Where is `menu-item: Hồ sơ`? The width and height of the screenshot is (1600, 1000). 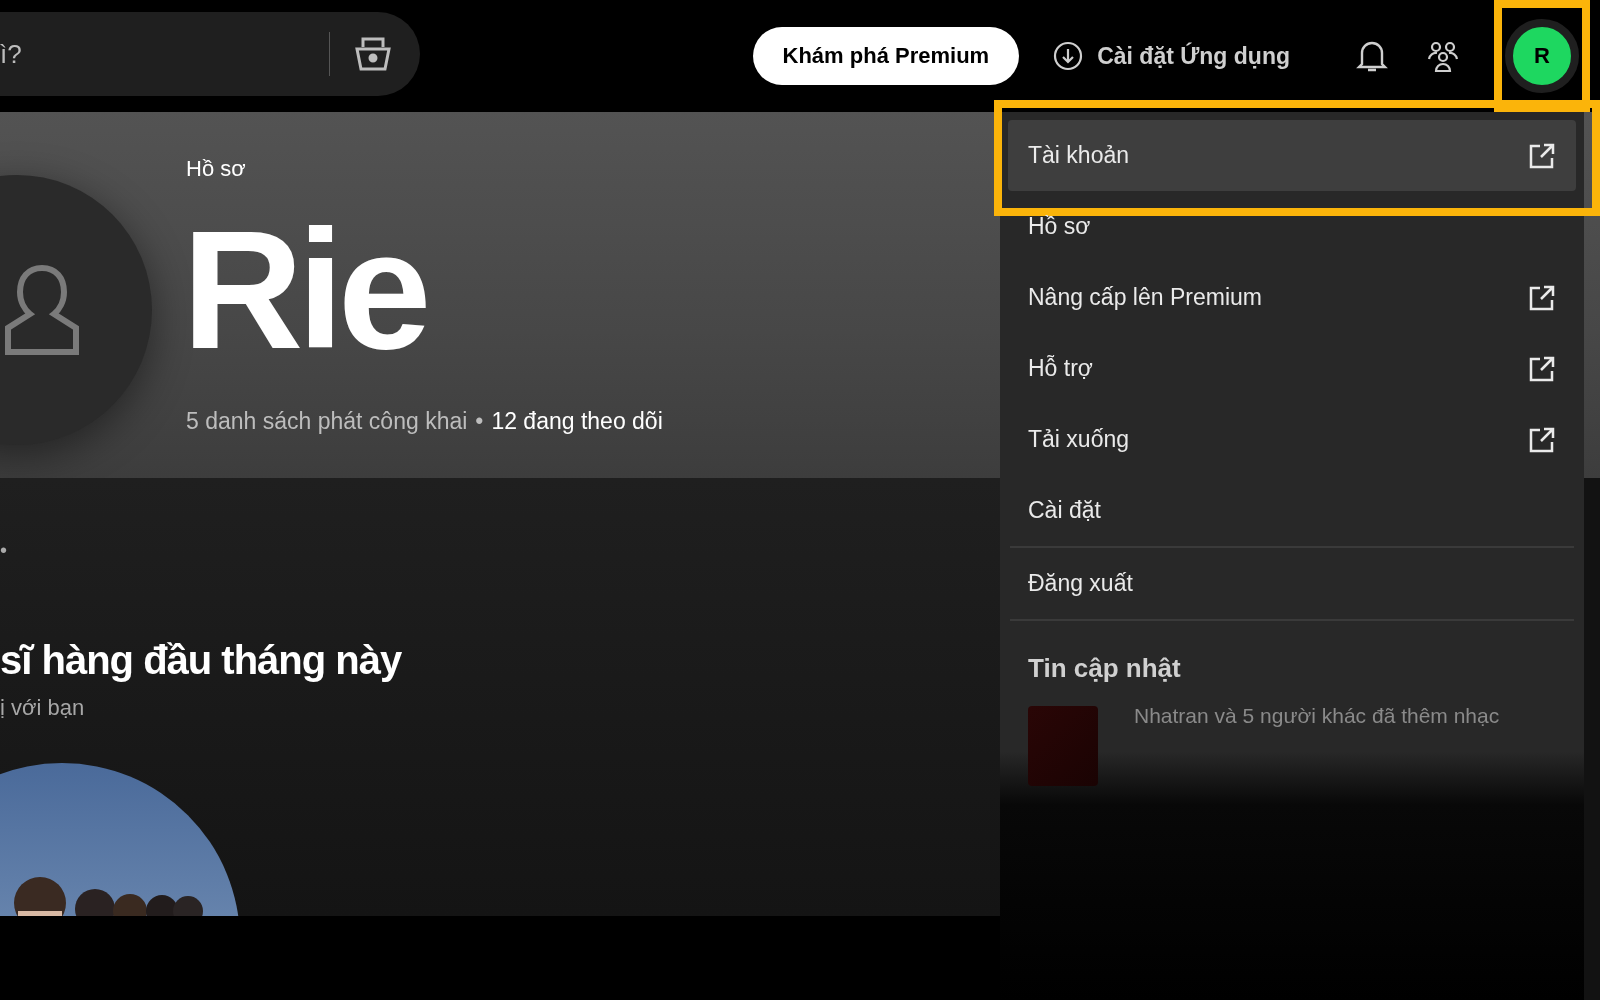
menu-item: Hồ sơ is located at coordinates (1292, 226).